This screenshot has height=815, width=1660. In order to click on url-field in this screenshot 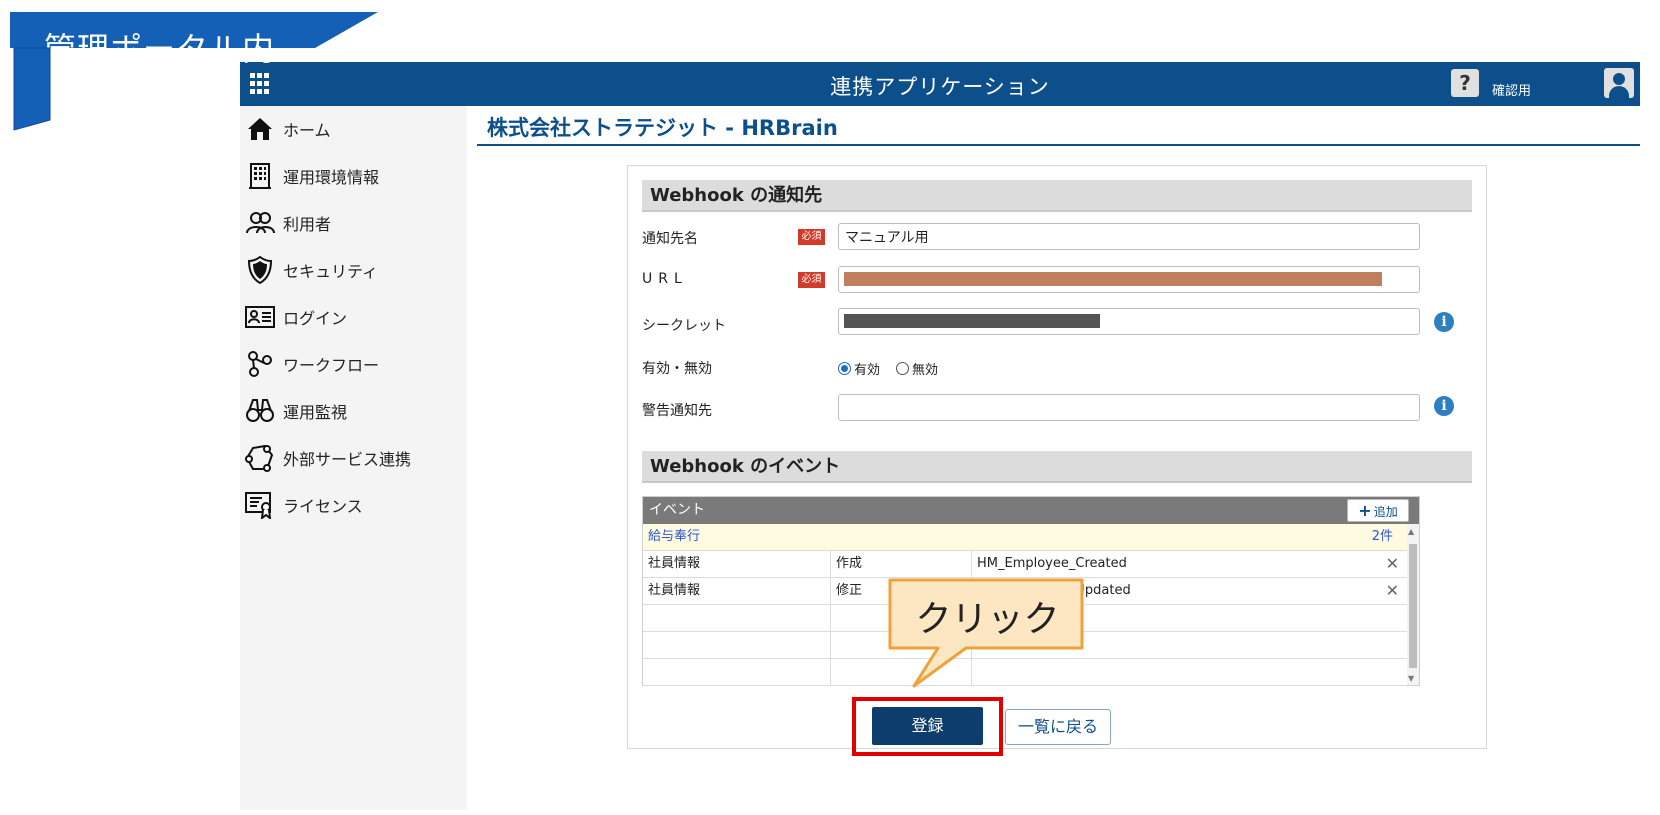, I will do `click(1129, 279)`.